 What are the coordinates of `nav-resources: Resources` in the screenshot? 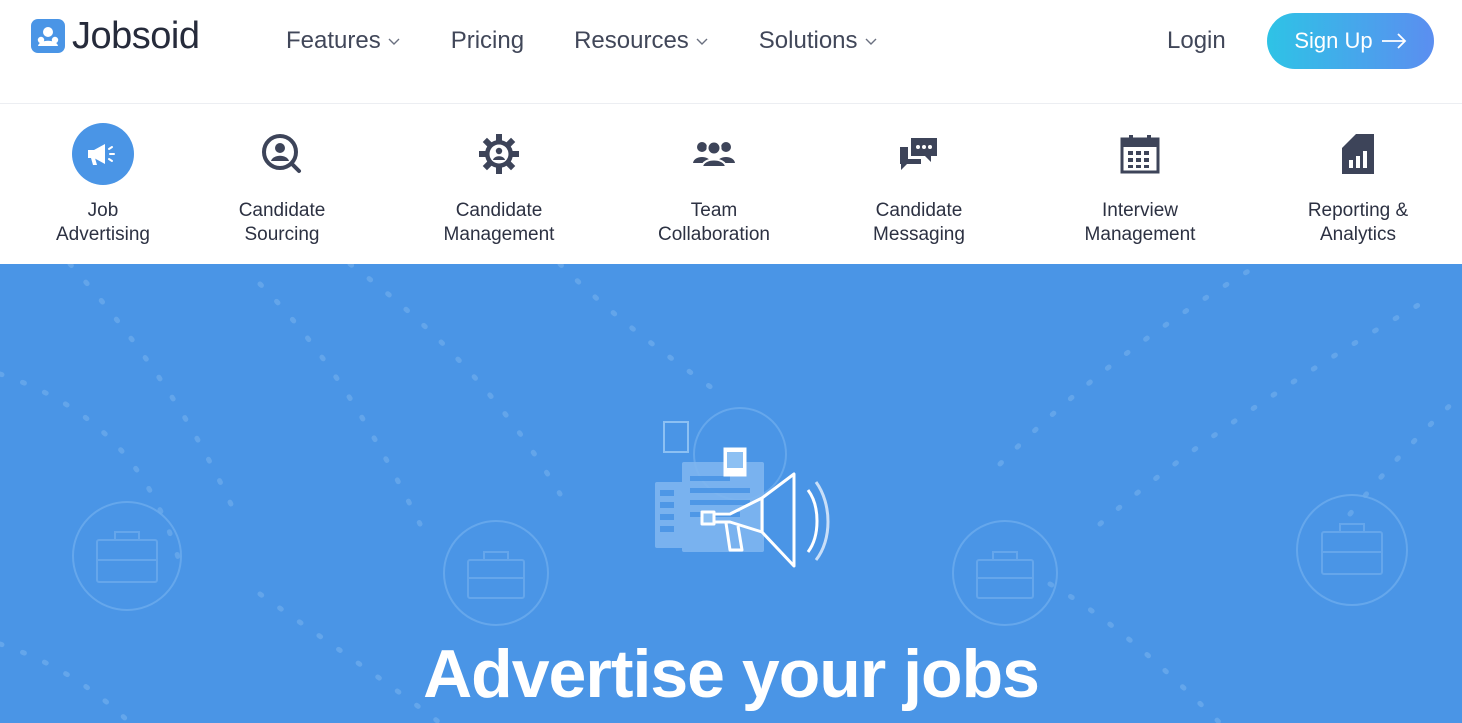 It's located at (641, 41).